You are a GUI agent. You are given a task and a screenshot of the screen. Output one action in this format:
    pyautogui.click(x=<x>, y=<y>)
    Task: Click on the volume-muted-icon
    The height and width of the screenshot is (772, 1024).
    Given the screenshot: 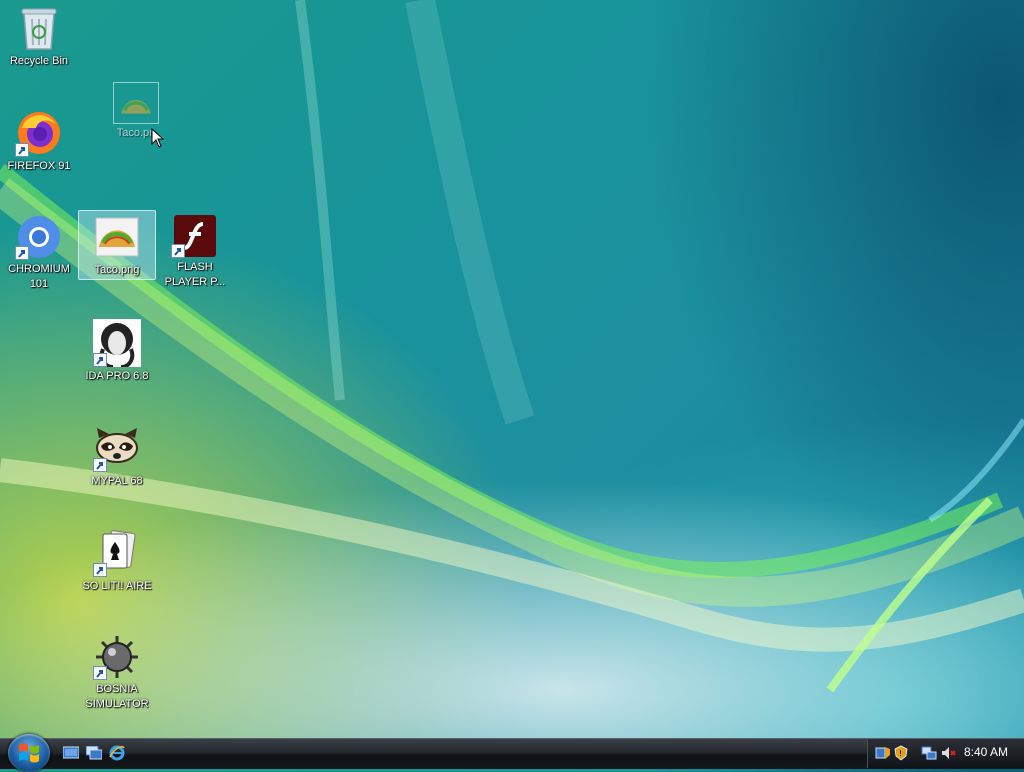 What is the action you would take?
    pyautogui.click(x=948, y=753)
    